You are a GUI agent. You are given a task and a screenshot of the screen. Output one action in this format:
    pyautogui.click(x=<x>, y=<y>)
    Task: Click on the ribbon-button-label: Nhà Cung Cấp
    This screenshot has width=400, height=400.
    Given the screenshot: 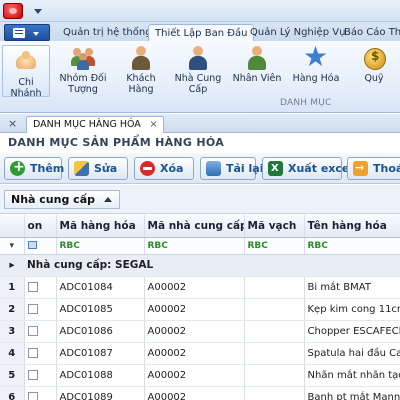 What is the action you would take?
    pyautogui.click(x=198, y=84)
    